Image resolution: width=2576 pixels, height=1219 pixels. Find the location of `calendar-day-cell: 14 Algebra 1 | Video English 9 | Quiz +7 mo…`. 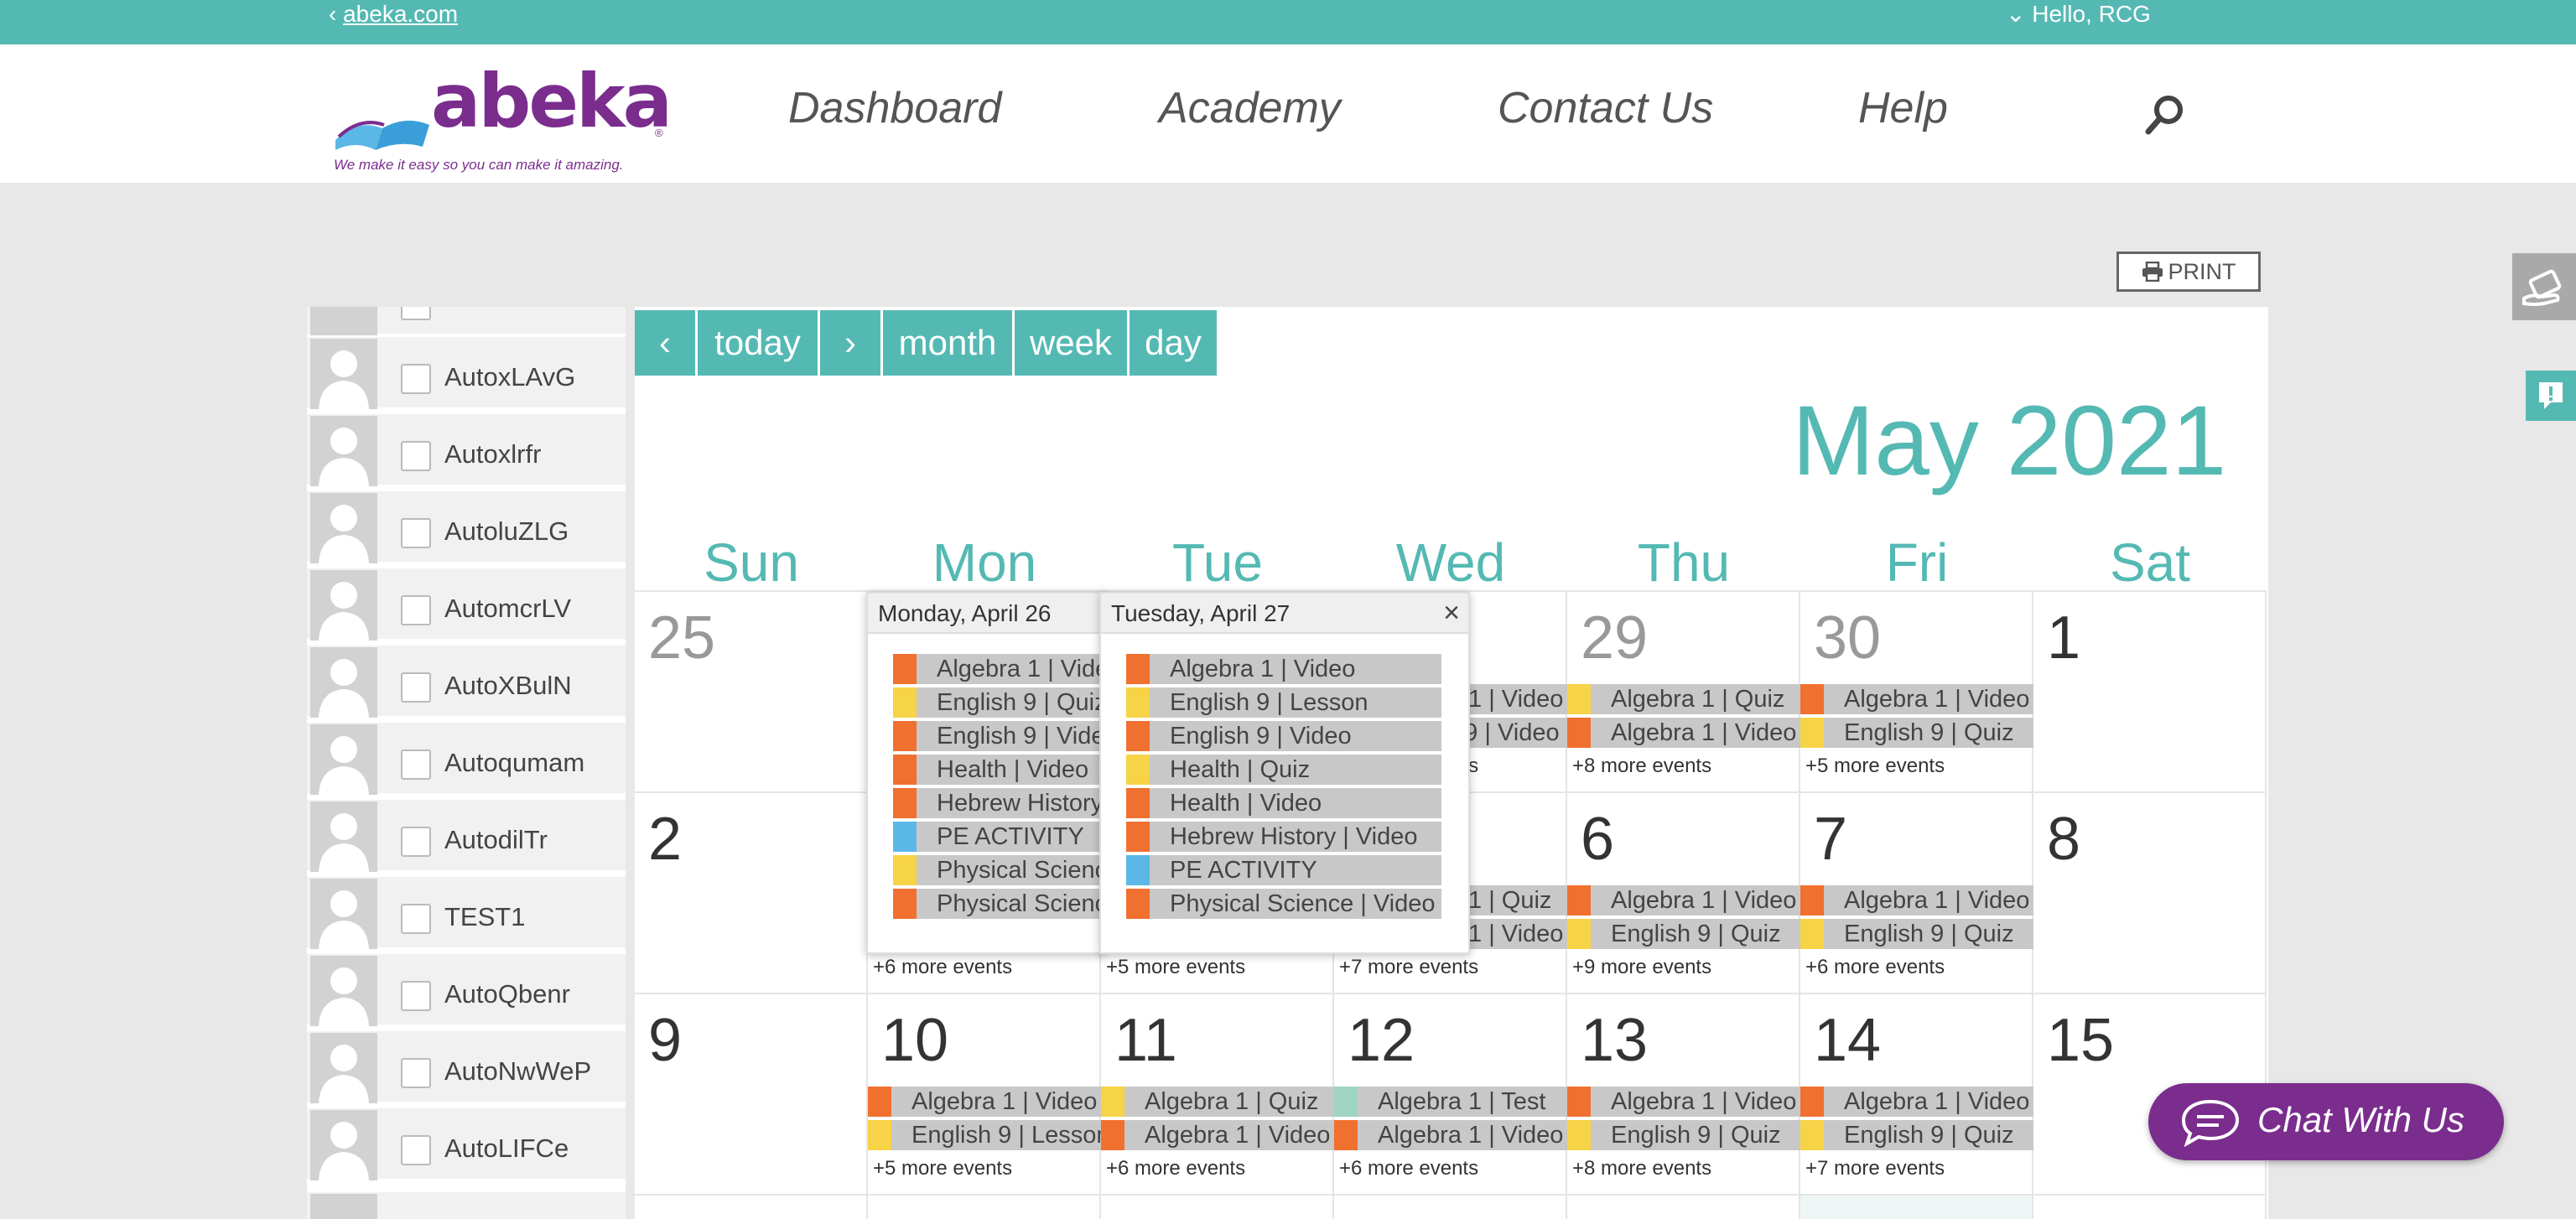

calendar-day-cell: 14 Algebra 1 | Video English 9 | Quiz +7 mo… is located at coordinates (1916, 1093).